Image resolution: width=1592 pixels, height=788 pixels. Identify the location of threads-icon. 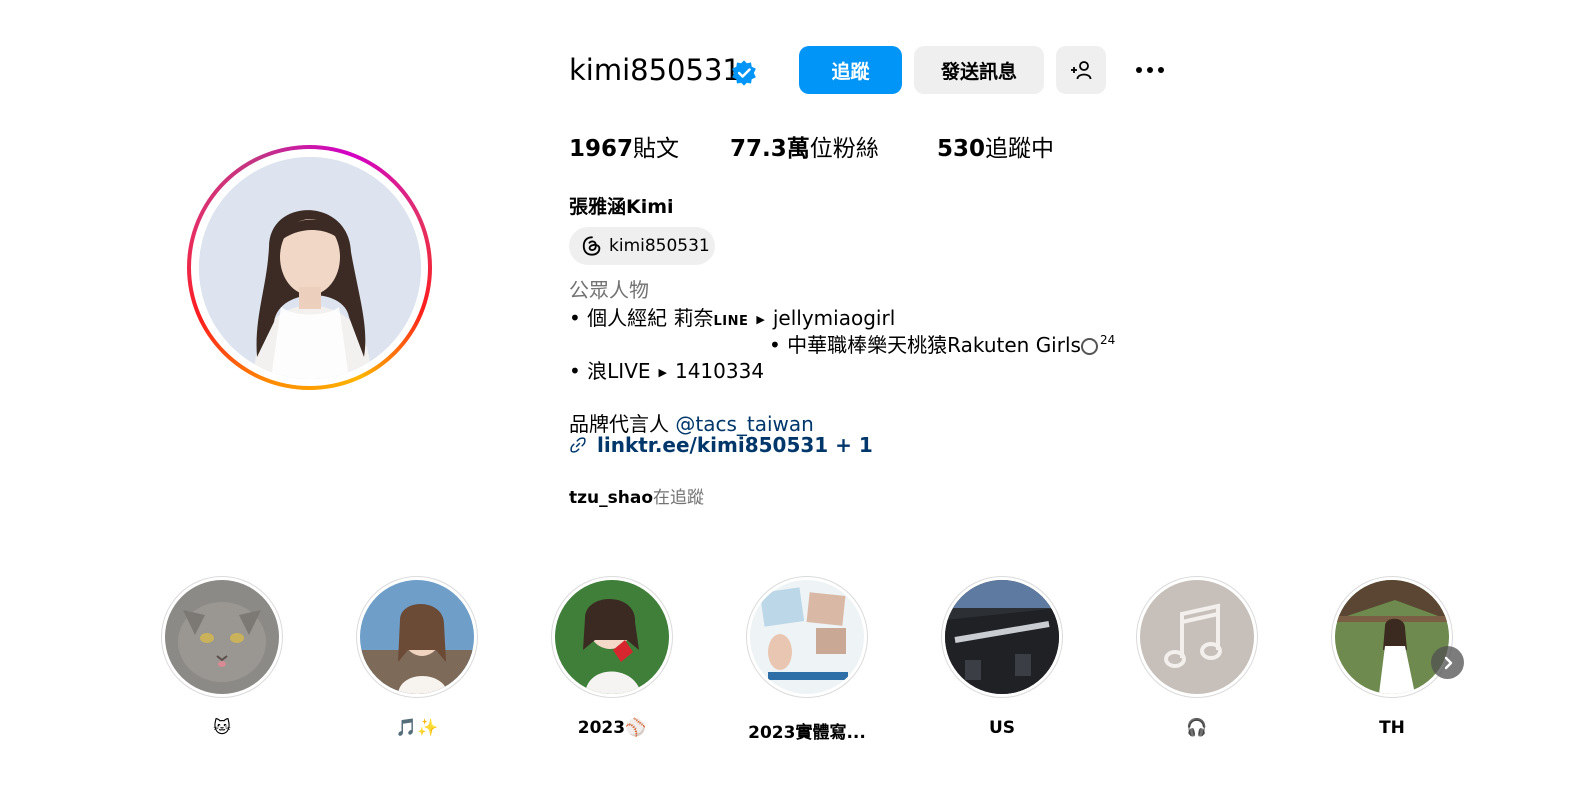
(591, 246).